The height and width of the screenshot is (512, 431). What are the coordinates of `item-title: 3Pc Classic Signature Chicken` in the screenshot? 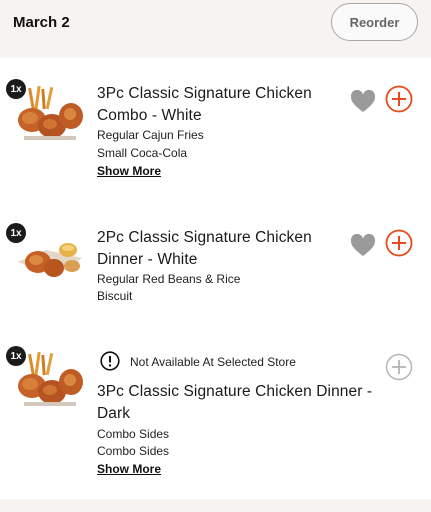 It's located at (204, 93).